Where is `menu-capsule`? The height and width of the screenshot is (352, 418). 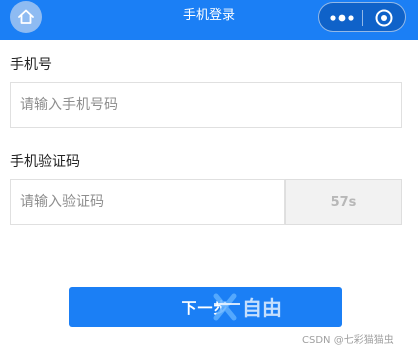
menu-capsule is located at coordinates (362, 17).